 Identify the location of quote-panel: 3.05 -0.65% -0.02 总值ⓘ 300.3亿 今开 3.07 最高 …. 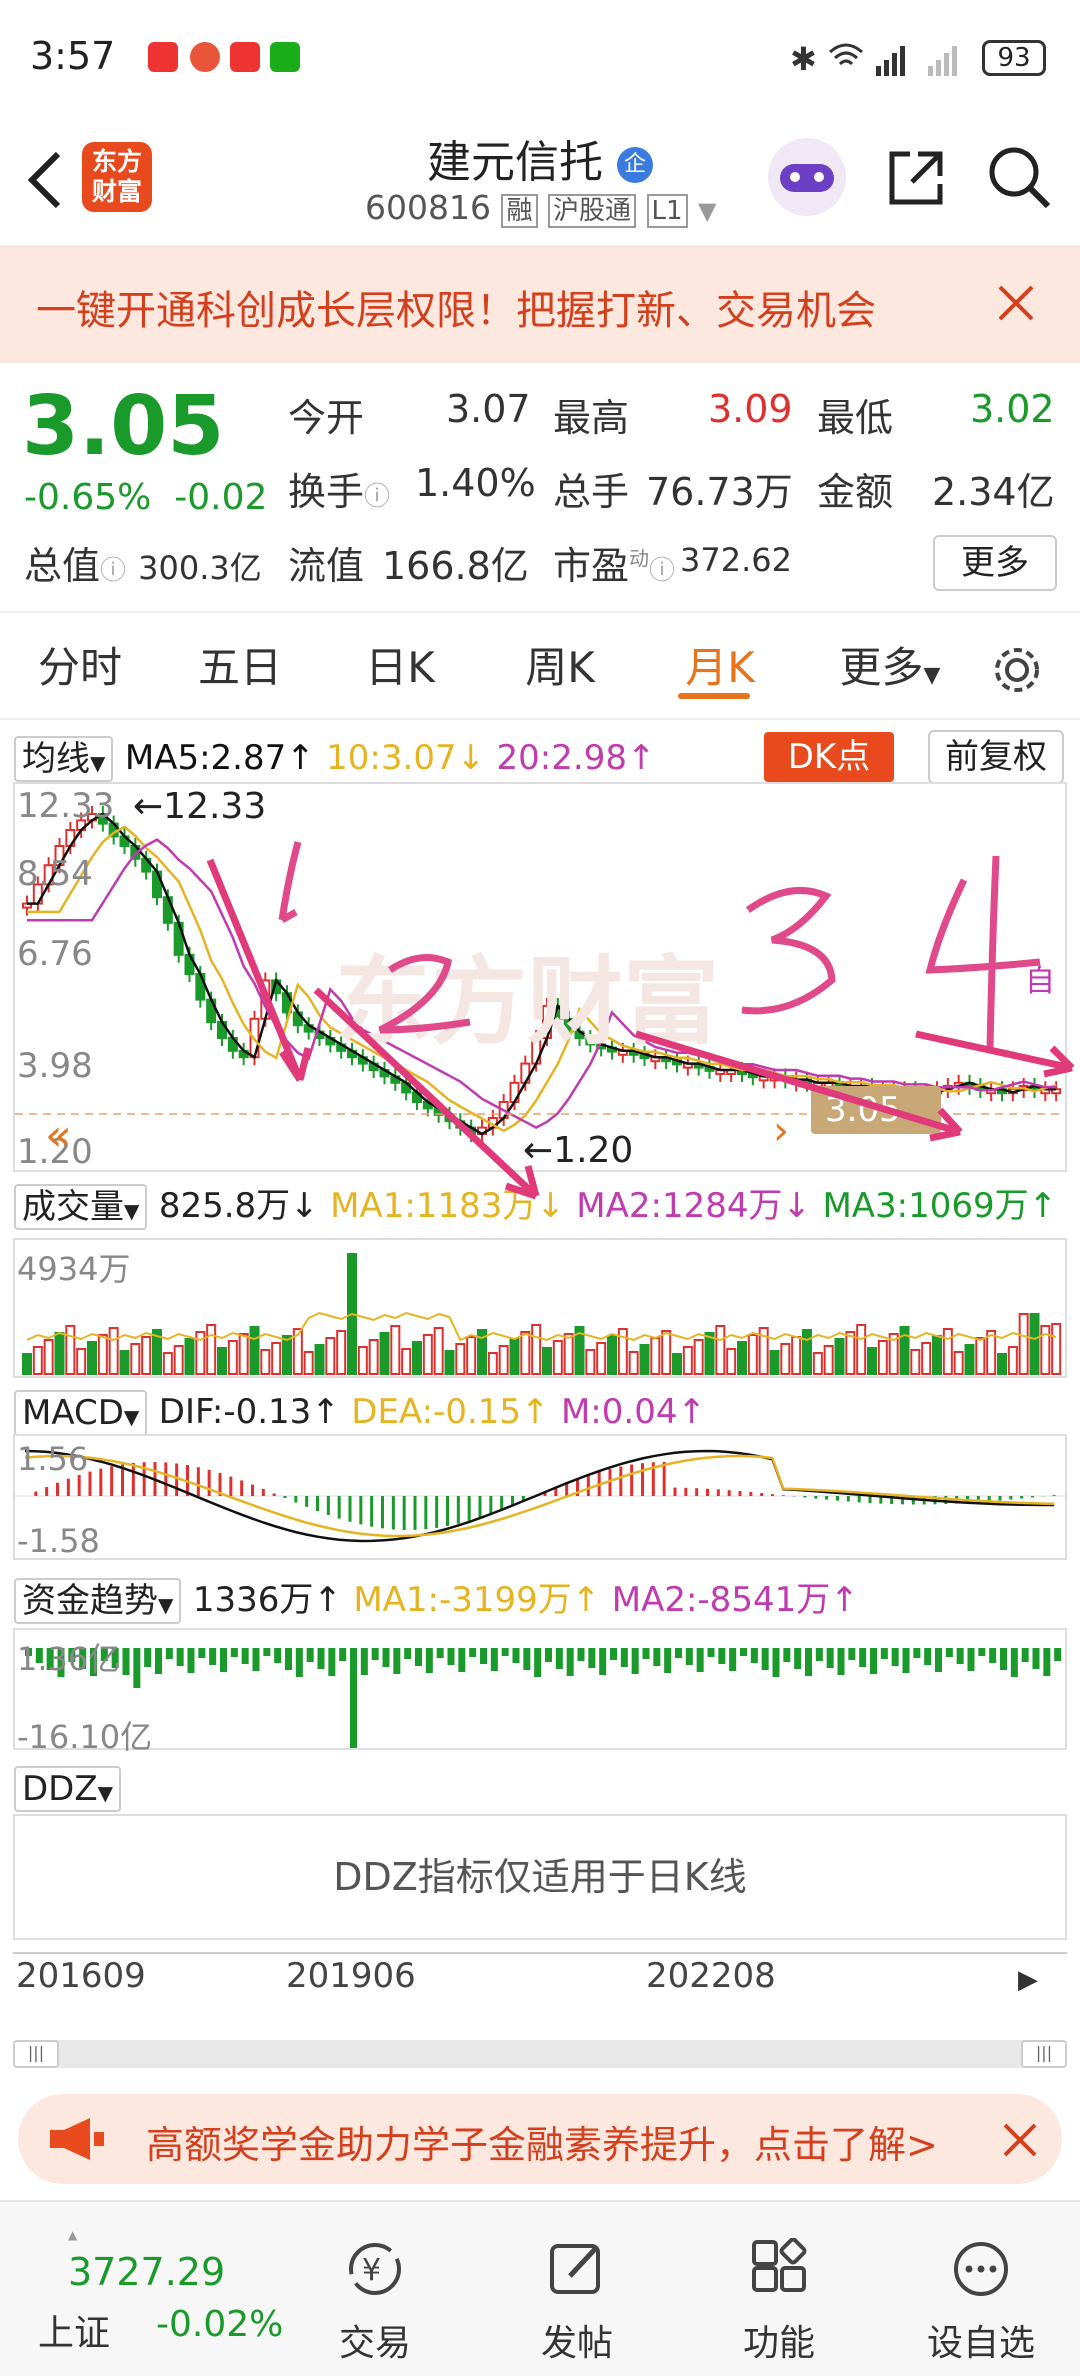
(540, 488).